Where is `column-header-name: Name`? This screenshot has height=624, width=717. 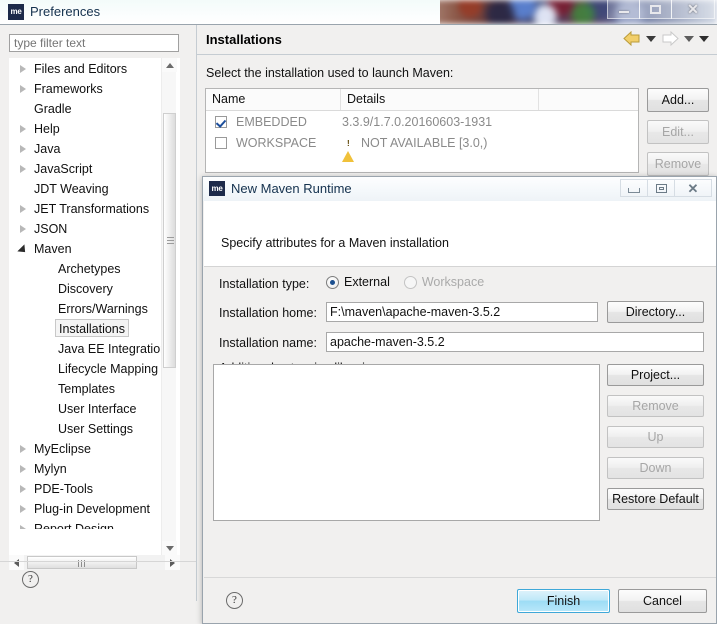 column-header-name: Name is located at coordinates (273, 99).